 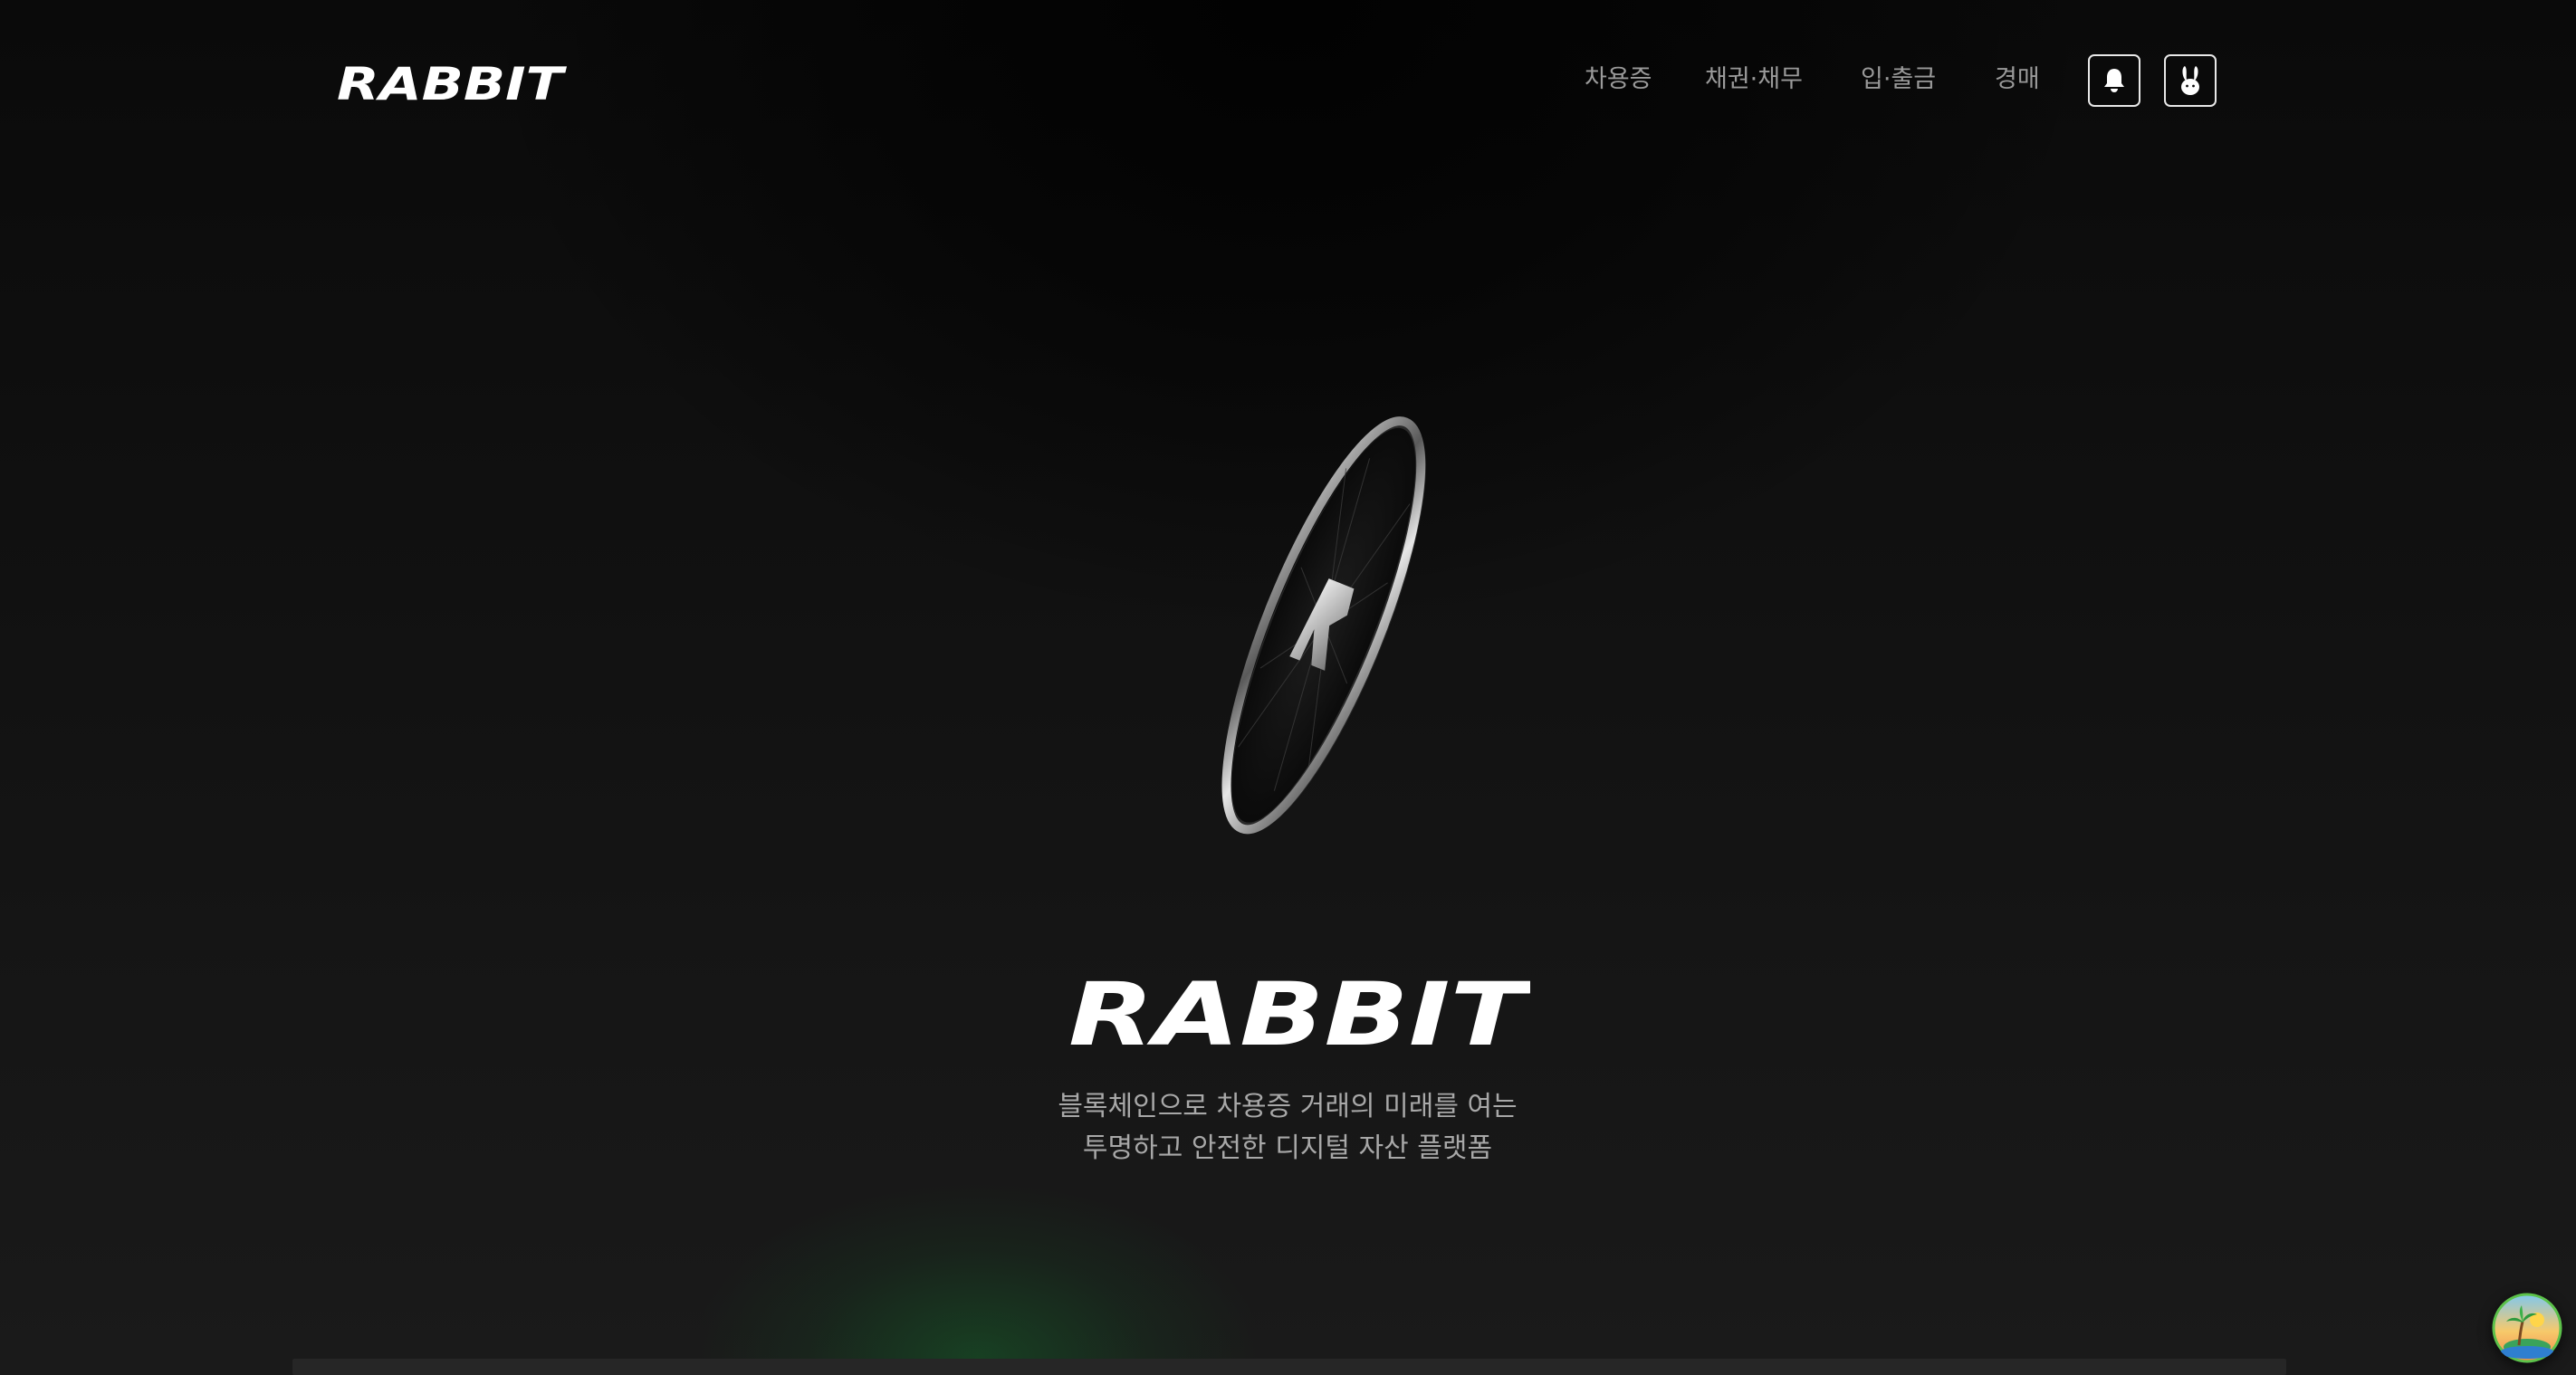 I want to click on floating-action-button, so click(x=2527, y=1328).